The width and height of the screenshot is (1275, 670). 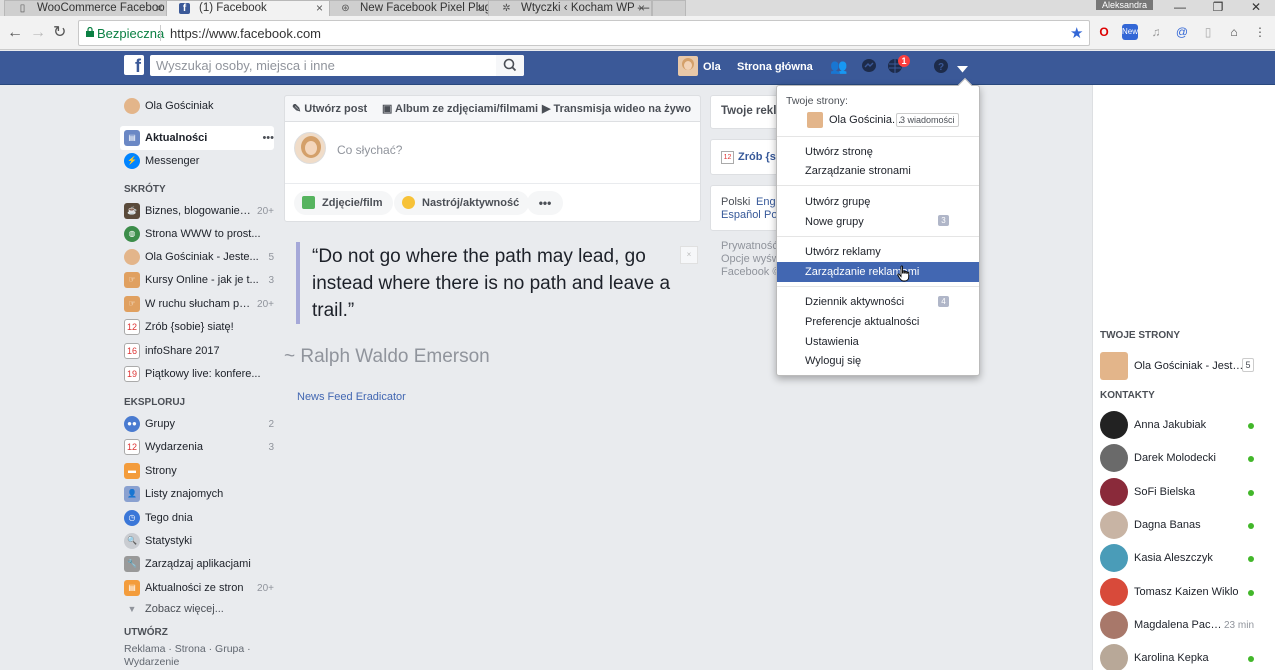 What do you see at coordinates (233, 8) in the screenshot?
I see `tab-title: (1) Facebook` at bounding box center [233, 8].